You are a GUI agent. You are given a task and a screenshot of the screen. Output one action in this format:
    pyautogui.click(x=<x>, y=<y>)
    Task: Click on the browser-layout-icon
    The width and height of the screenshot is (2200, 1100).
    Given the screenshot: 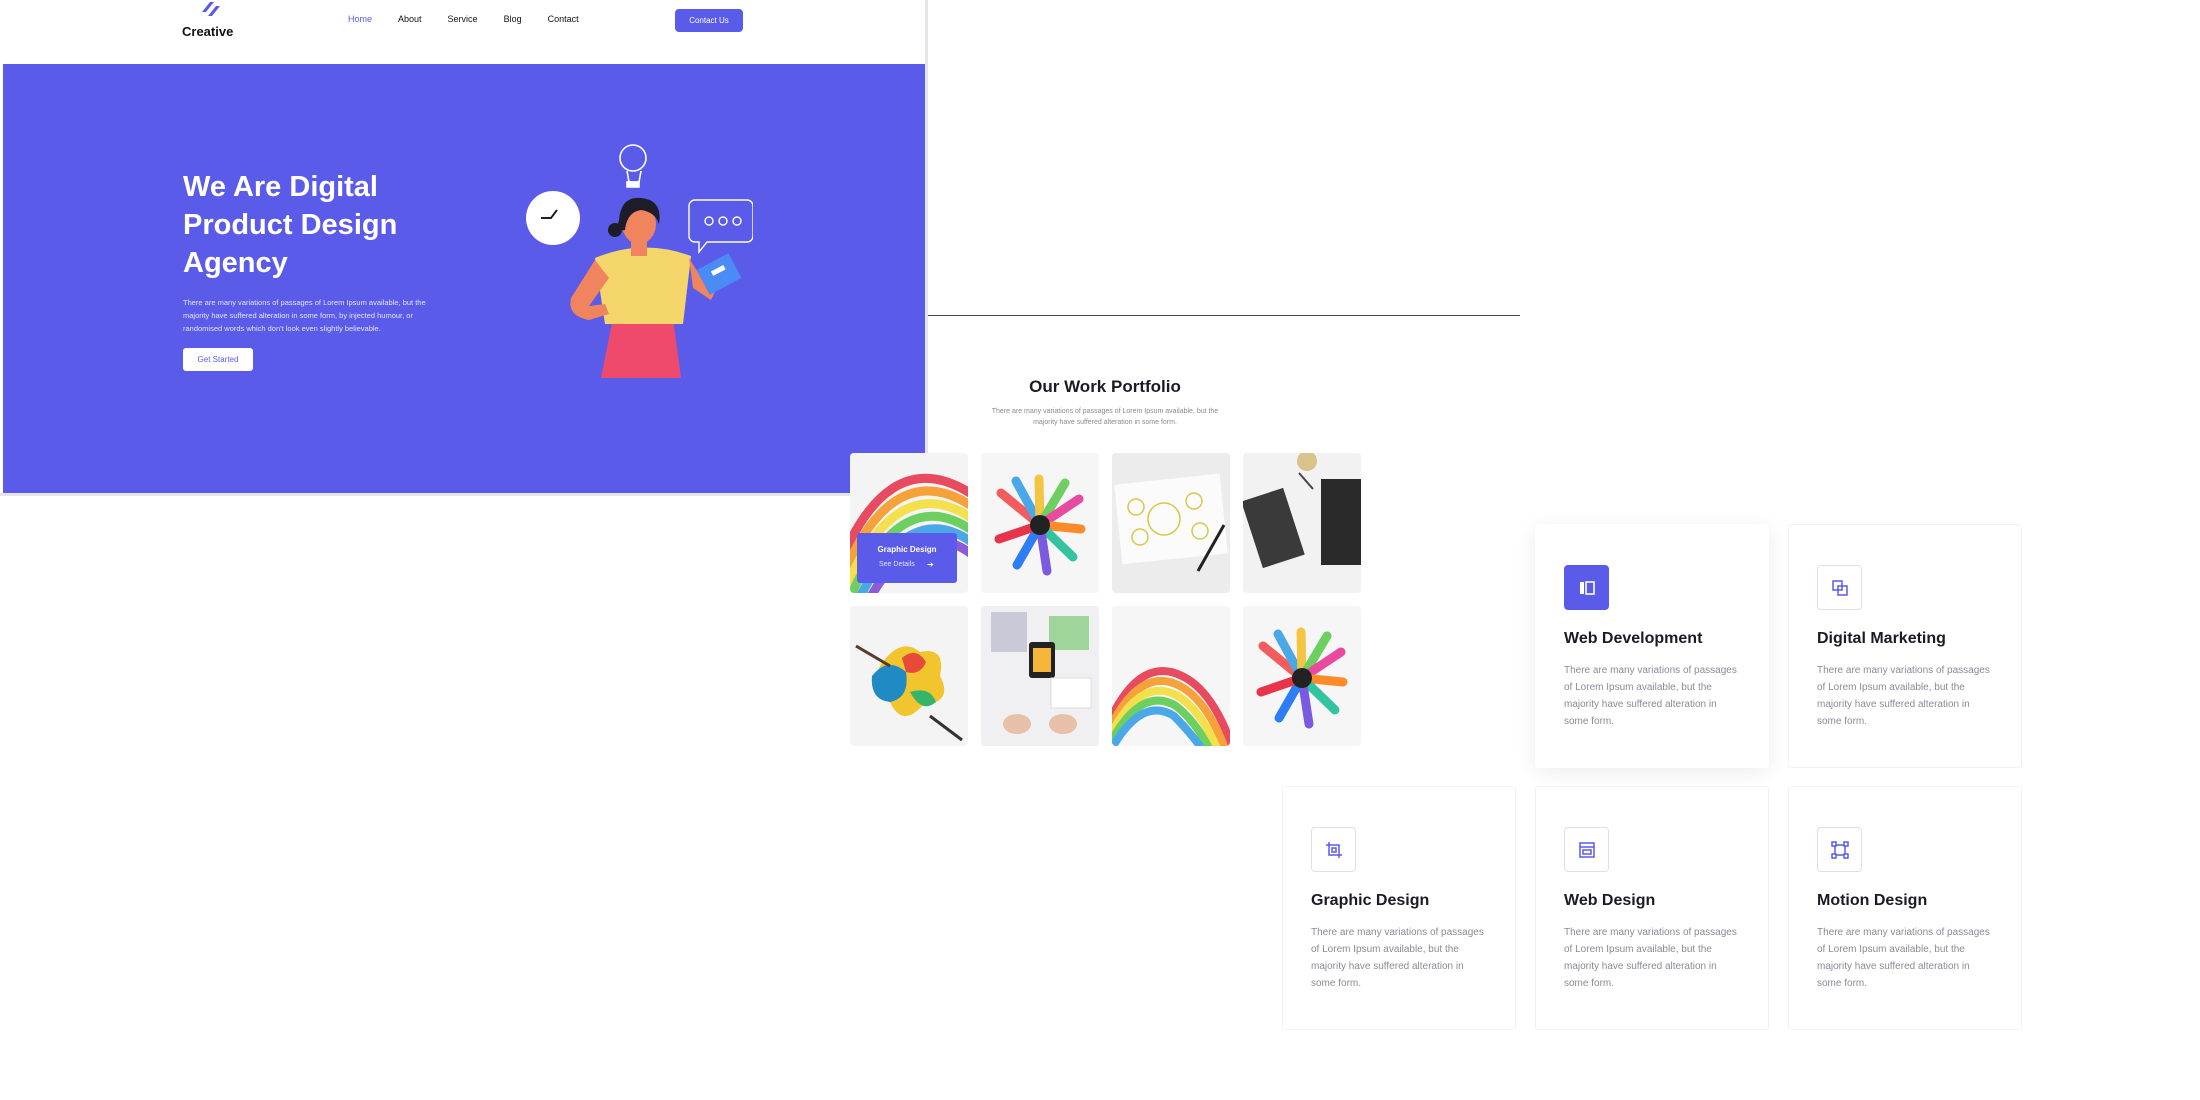 What is the action you would take?
    pyautogui.click(x=1586, y=849)
    